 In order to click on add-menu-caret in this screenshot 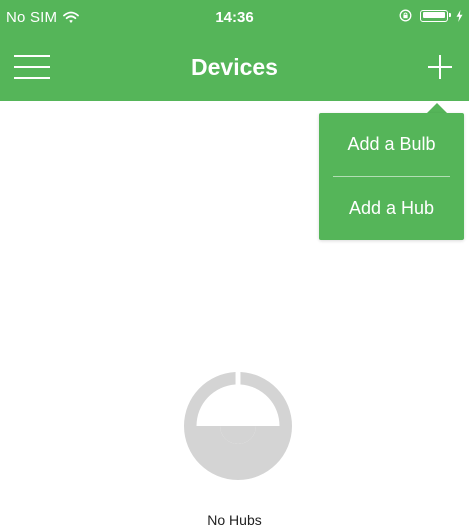, I will do `click(437, 108)`.